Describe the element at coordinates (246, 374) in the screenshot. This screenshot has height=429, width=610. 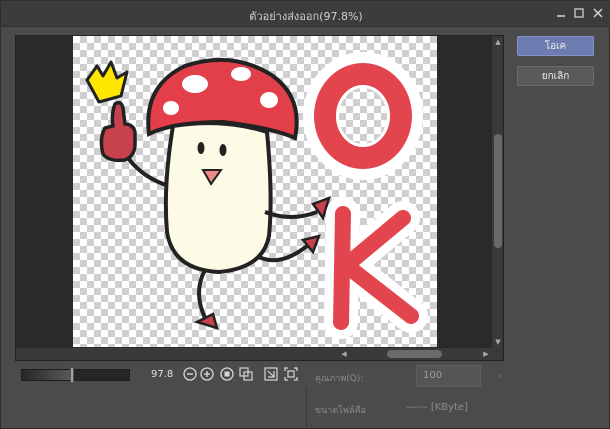
I see `fit-window-icon` at that location.